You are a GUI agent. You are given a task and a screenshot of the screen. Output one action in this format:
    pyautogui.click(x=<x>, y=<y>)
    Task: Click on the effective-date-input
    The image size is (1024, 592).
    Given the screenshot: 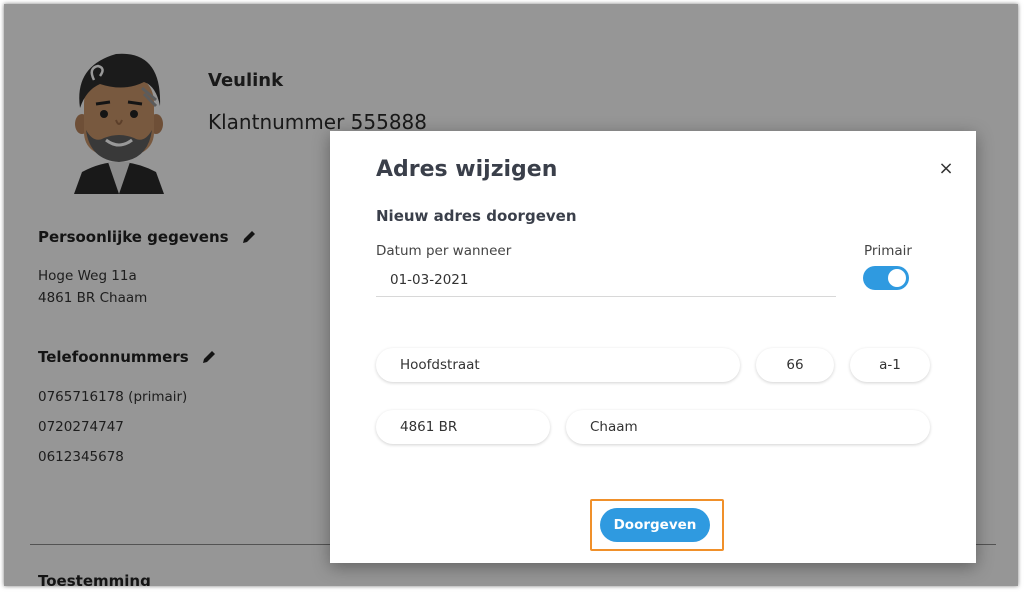 What is the action you would take?
    pyautogui.click(x=606, y=280)
    